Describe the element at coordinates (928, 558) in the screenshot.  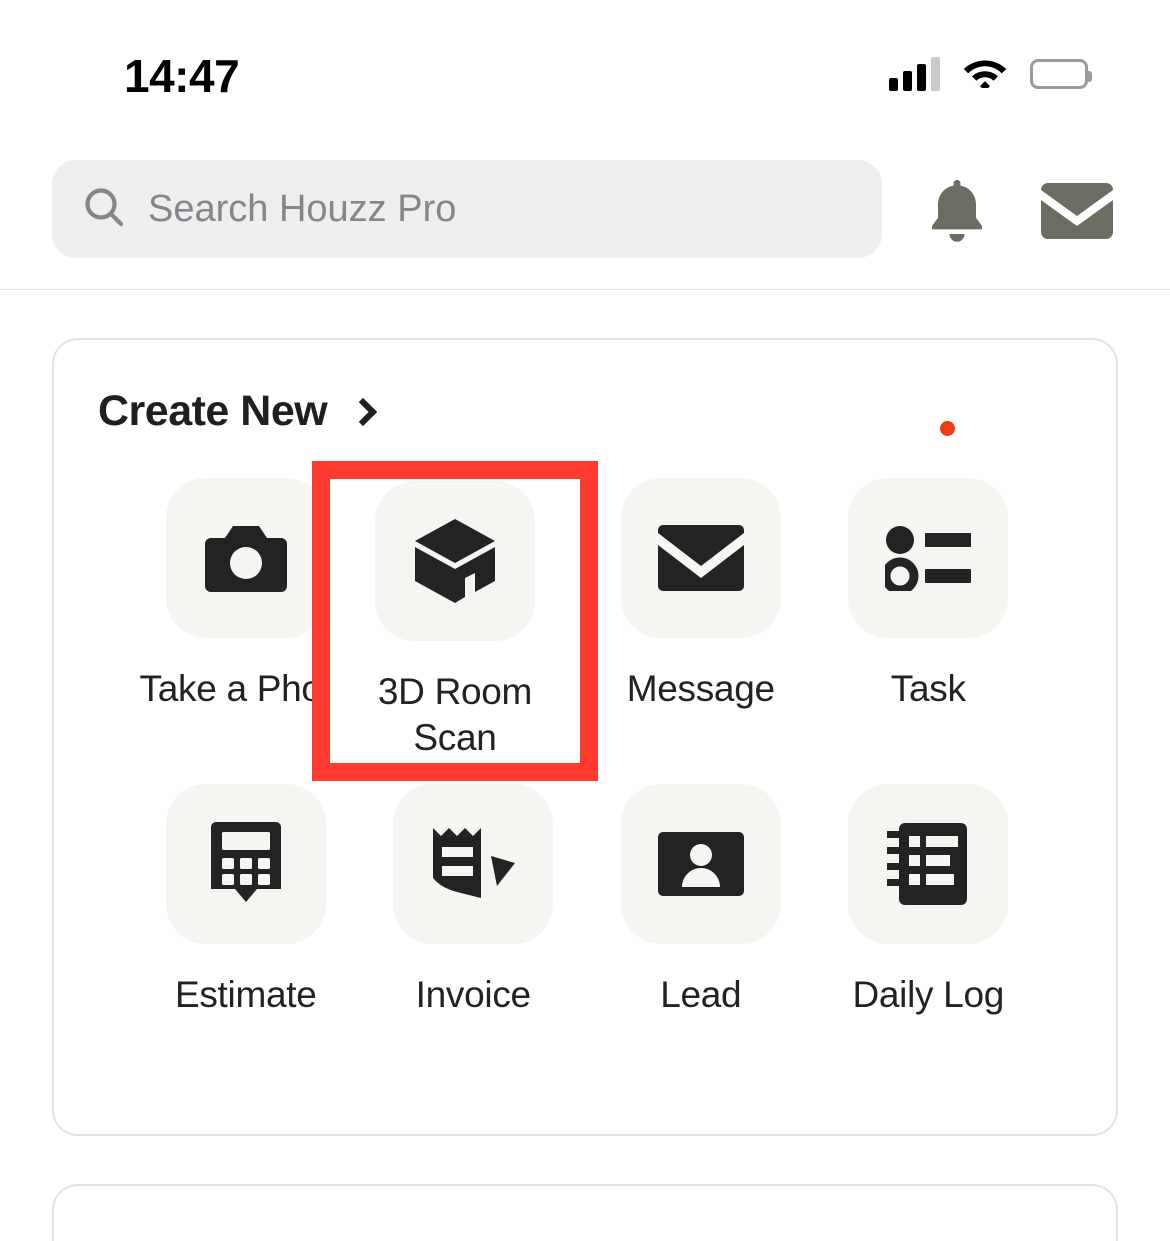
I see `task-list-icon` at that location.